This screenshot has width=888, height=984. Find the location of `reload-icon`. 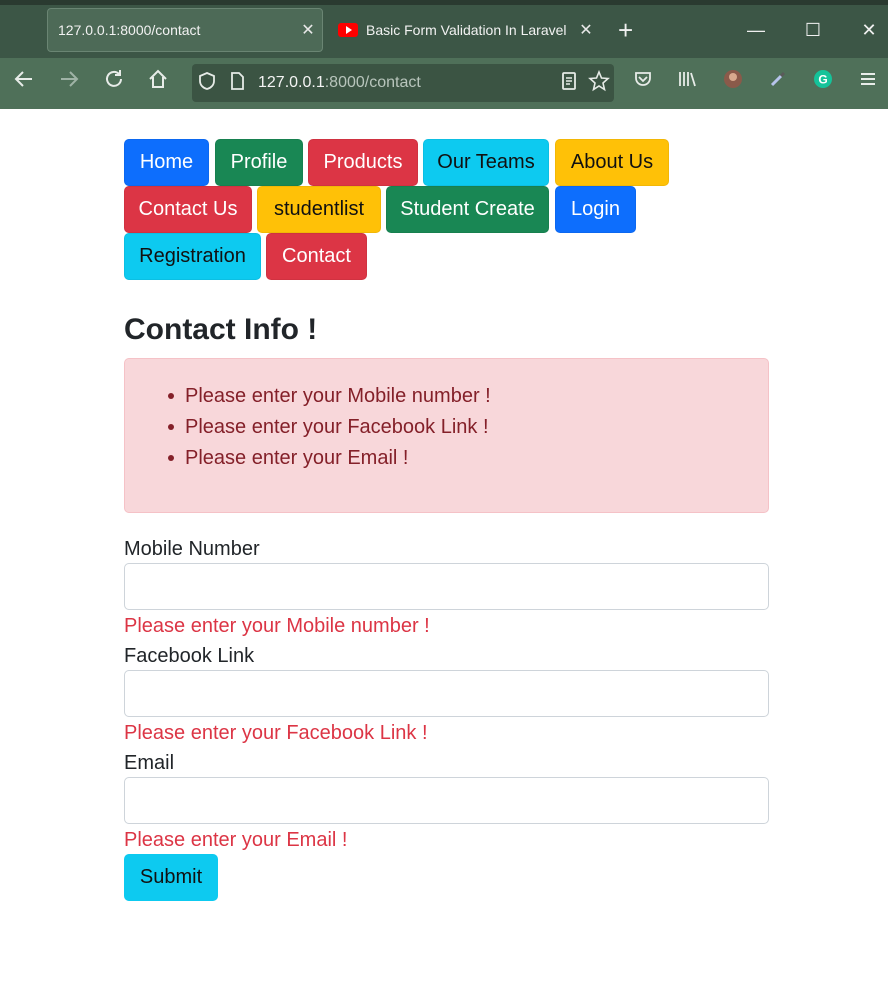

reload-icon is located at coordinates (114, 83).